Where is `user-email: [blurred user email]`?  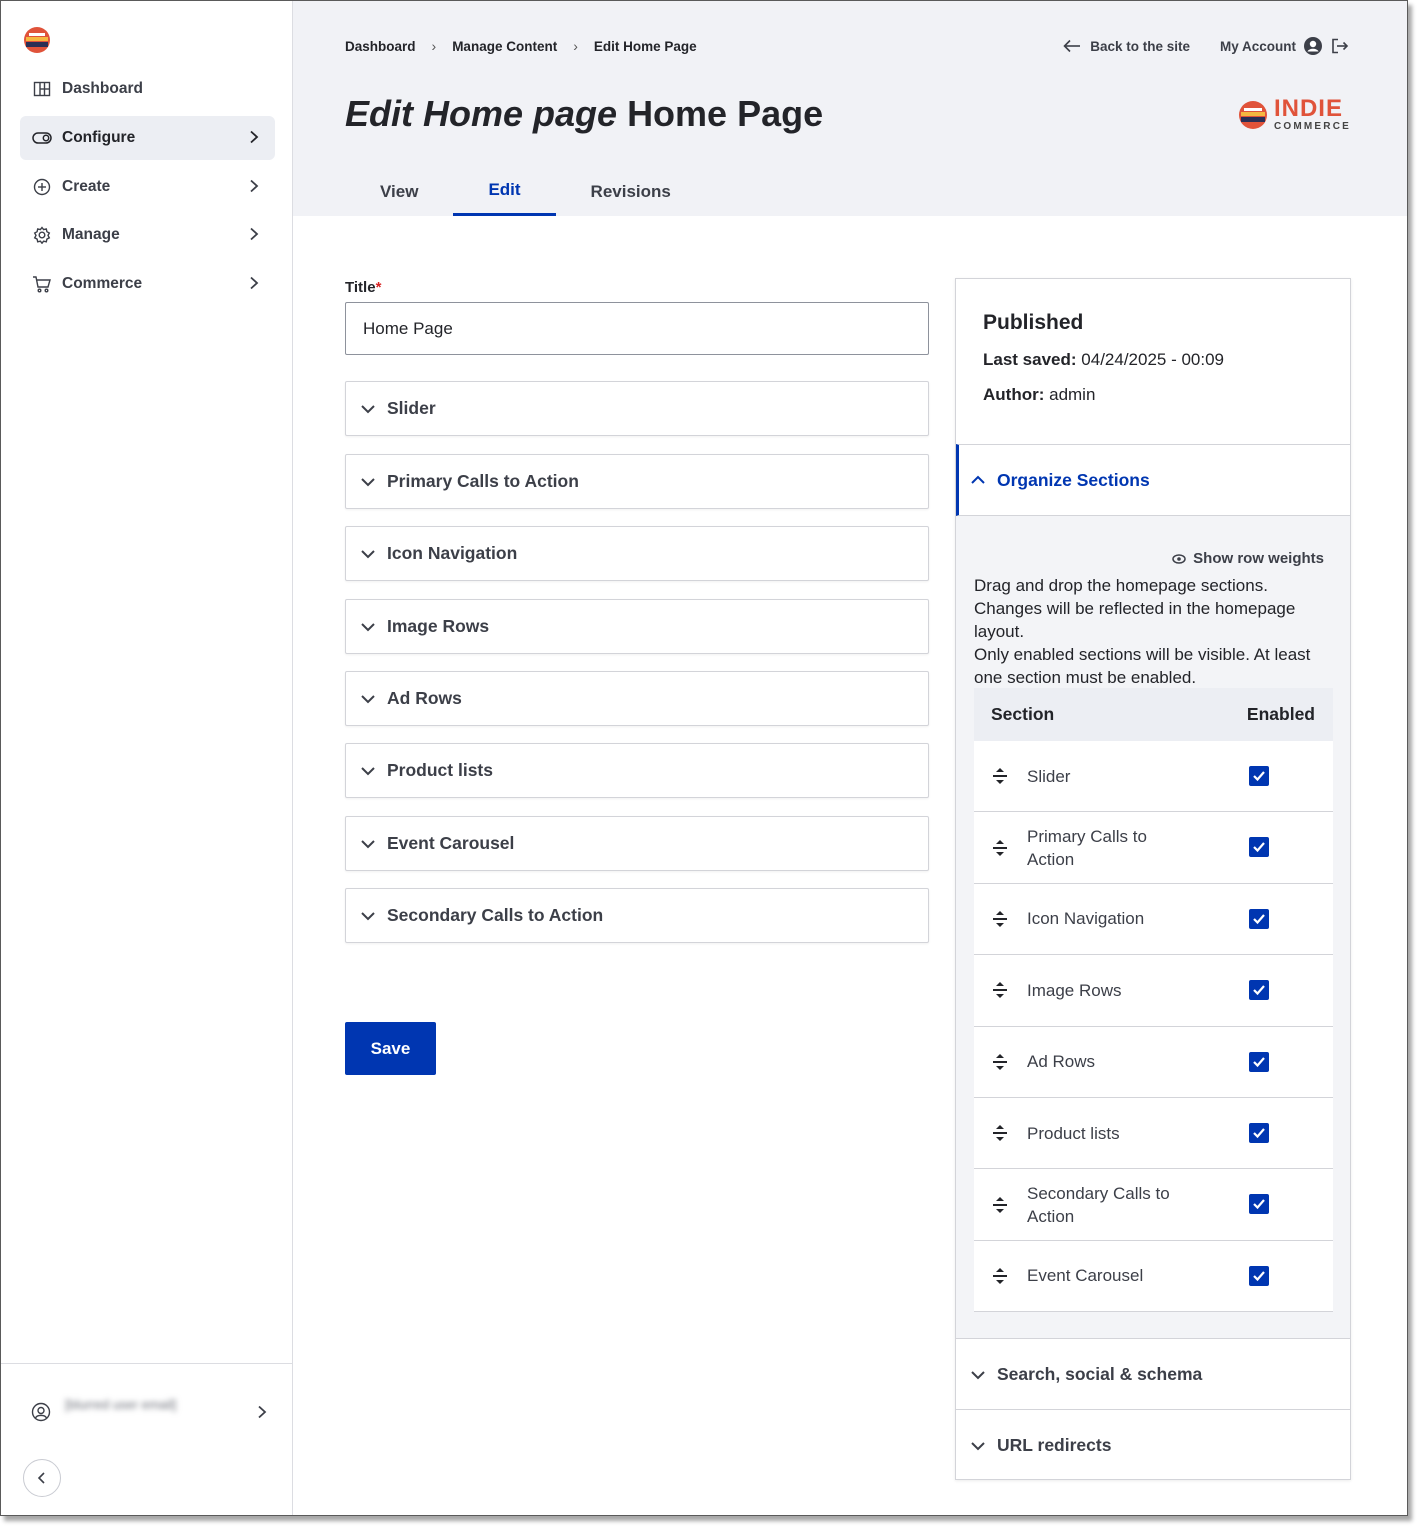 user-email: [blurred user email] is located at coordinates (121, 1404).